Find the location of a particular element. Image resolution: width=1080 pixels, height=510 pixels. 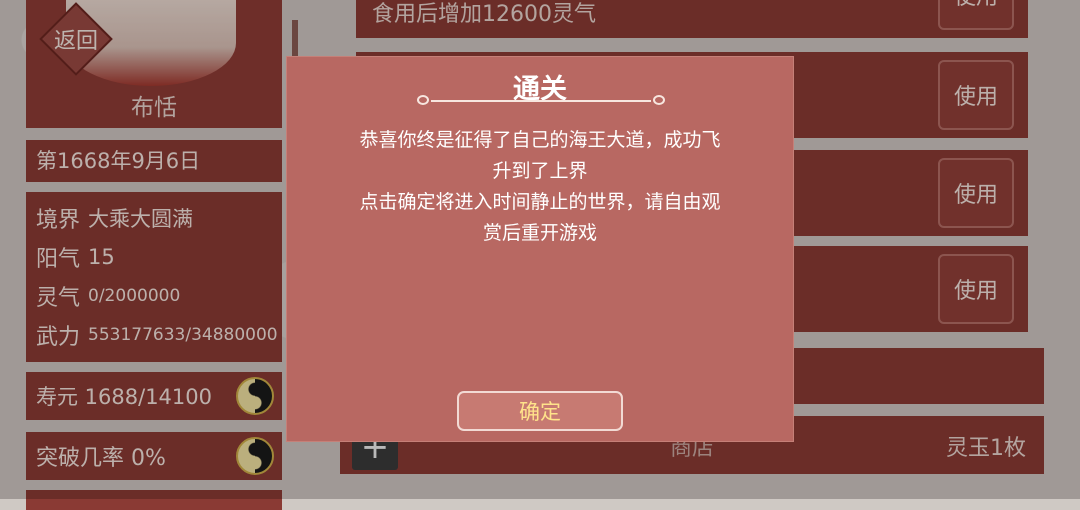

dialog-line: 点击确定将进入时间静止的世界，请自由观 is located at coordinates (540, 202).